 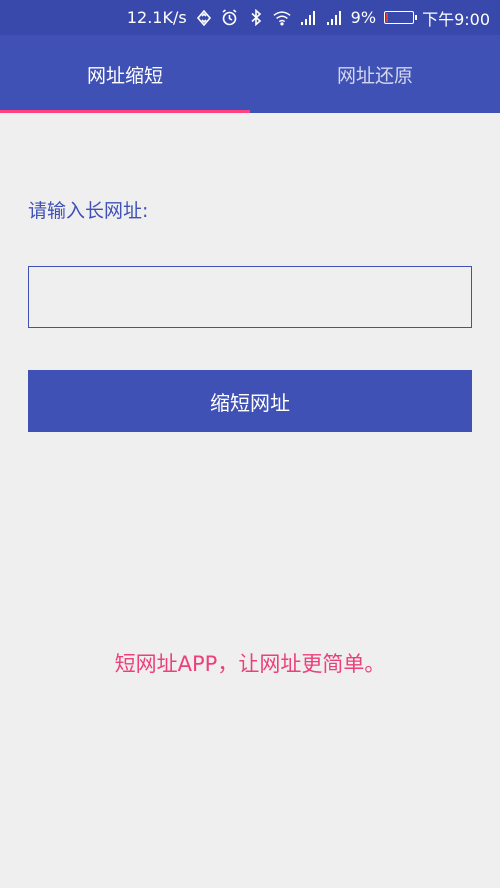 I want to click on wifi-icon, so click(x=282, y=18).